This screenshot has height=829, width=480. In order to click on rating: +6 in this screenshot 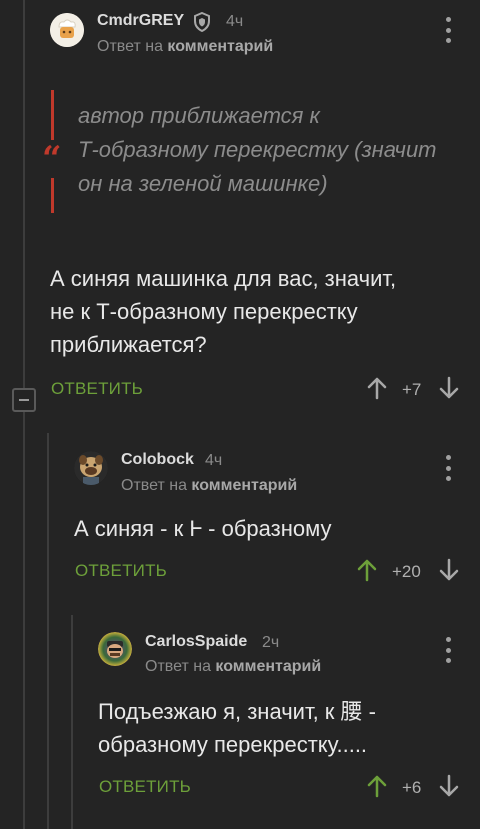, I will do `click(412, 787)`.